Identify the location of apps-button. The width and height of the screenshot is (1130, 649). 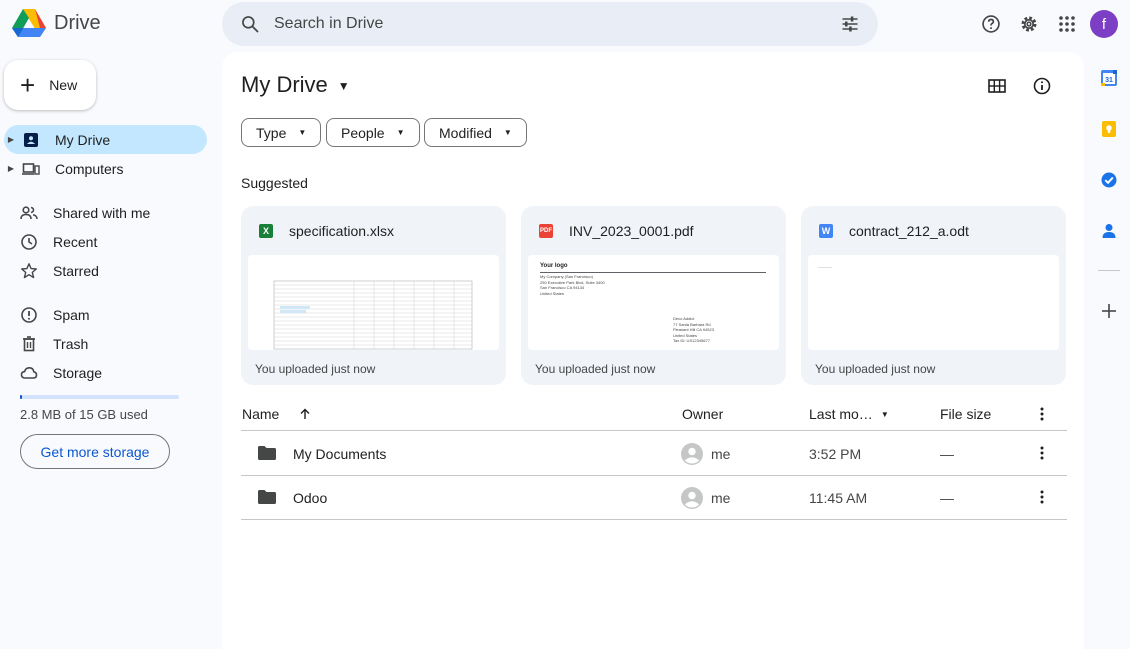
(1067, 24).